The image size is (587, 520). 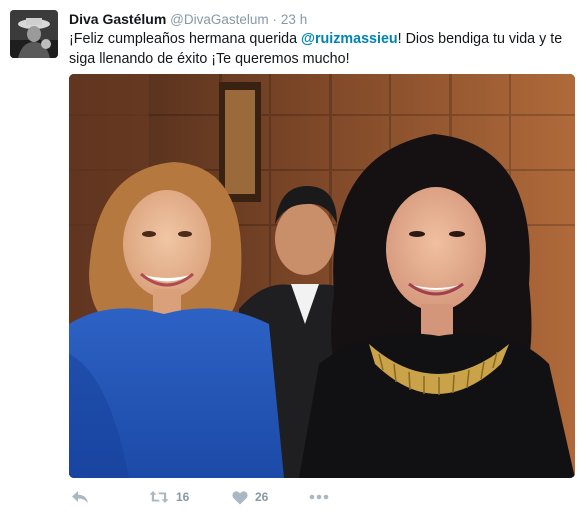 I want to click on like-button: 26, so click(x=250, y=497).